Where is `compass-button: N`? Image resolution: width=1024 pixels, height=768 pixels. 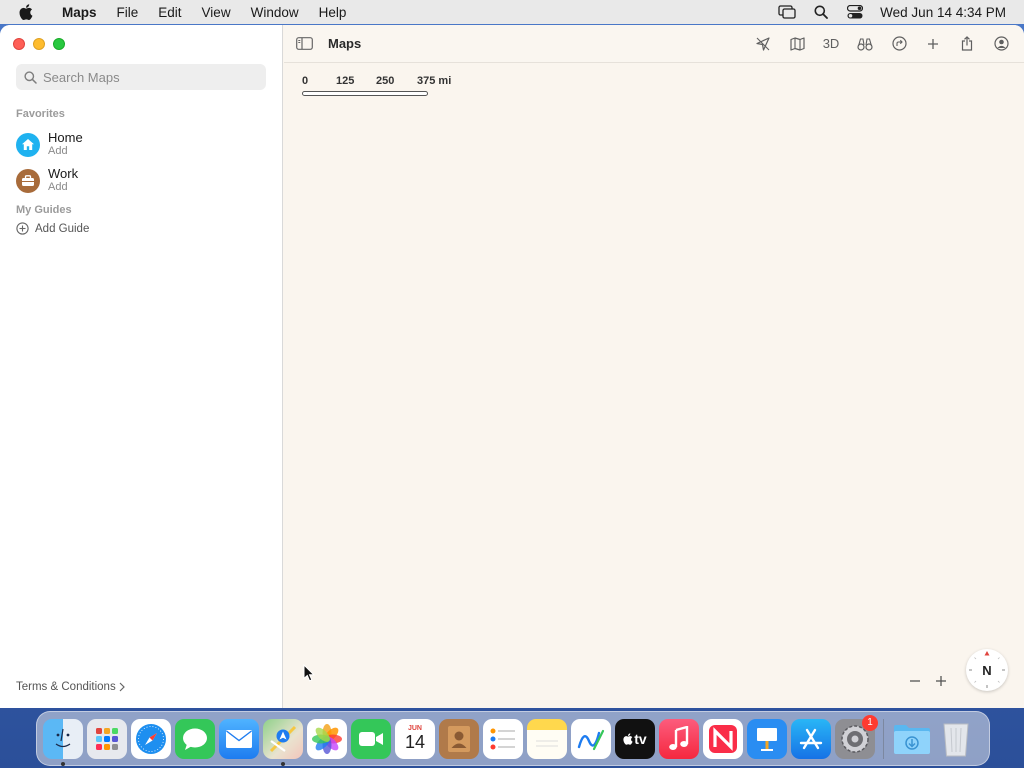
compass-button: N is located at coordinates (987, 670).